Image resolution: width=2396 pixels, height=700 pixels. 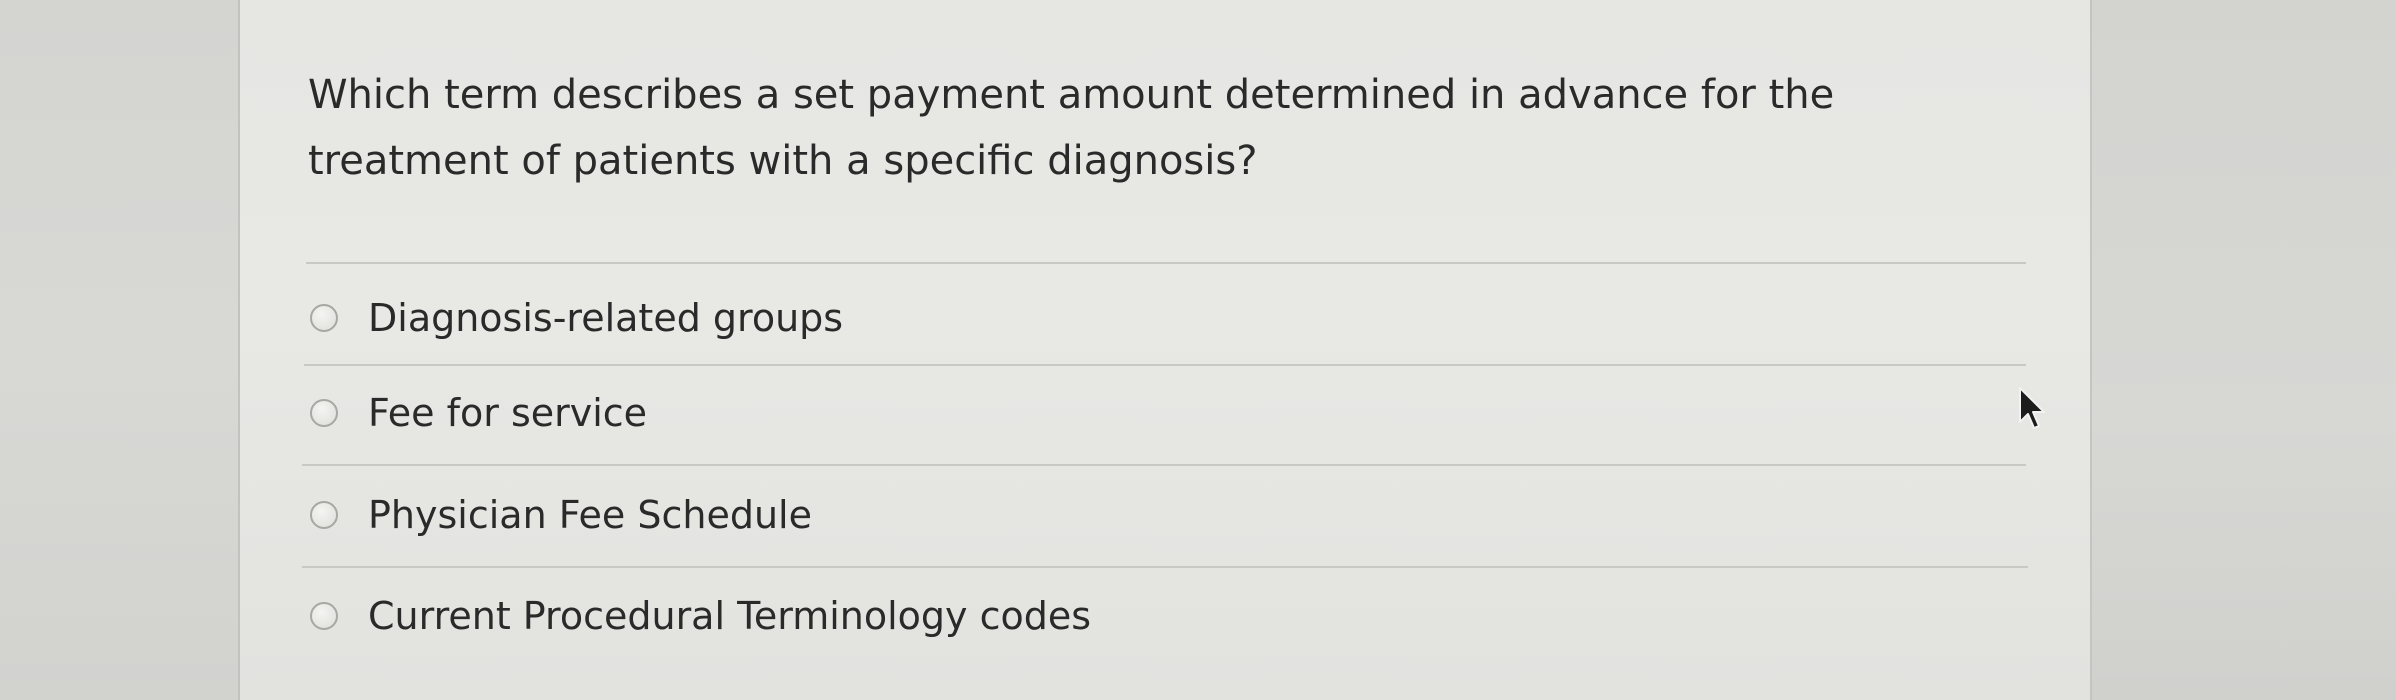 I want to click on option-diagnosis-related-groups: Diagnosis-related groups, so click(x=576, y=318).